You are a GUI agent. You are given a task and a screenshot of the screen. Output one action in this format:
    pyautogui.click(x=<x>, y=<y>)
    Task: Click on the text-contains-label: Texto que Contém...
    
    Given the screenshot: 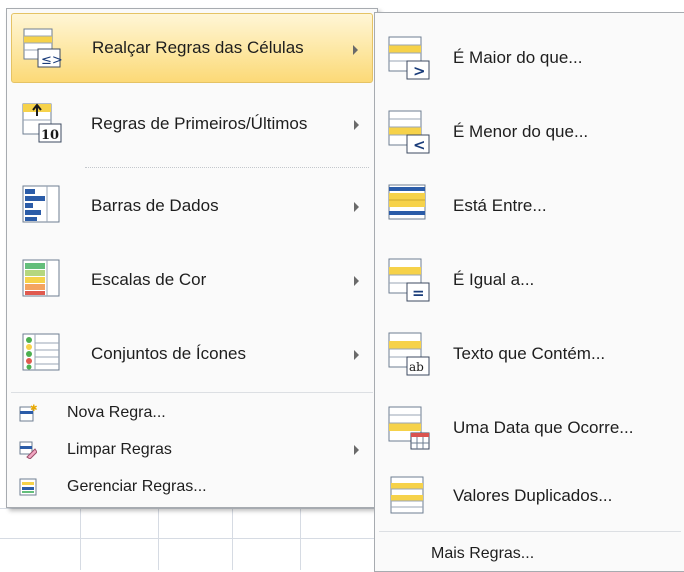 What is the action you would take?
    pyautogui.click(x=529, y=353)
    